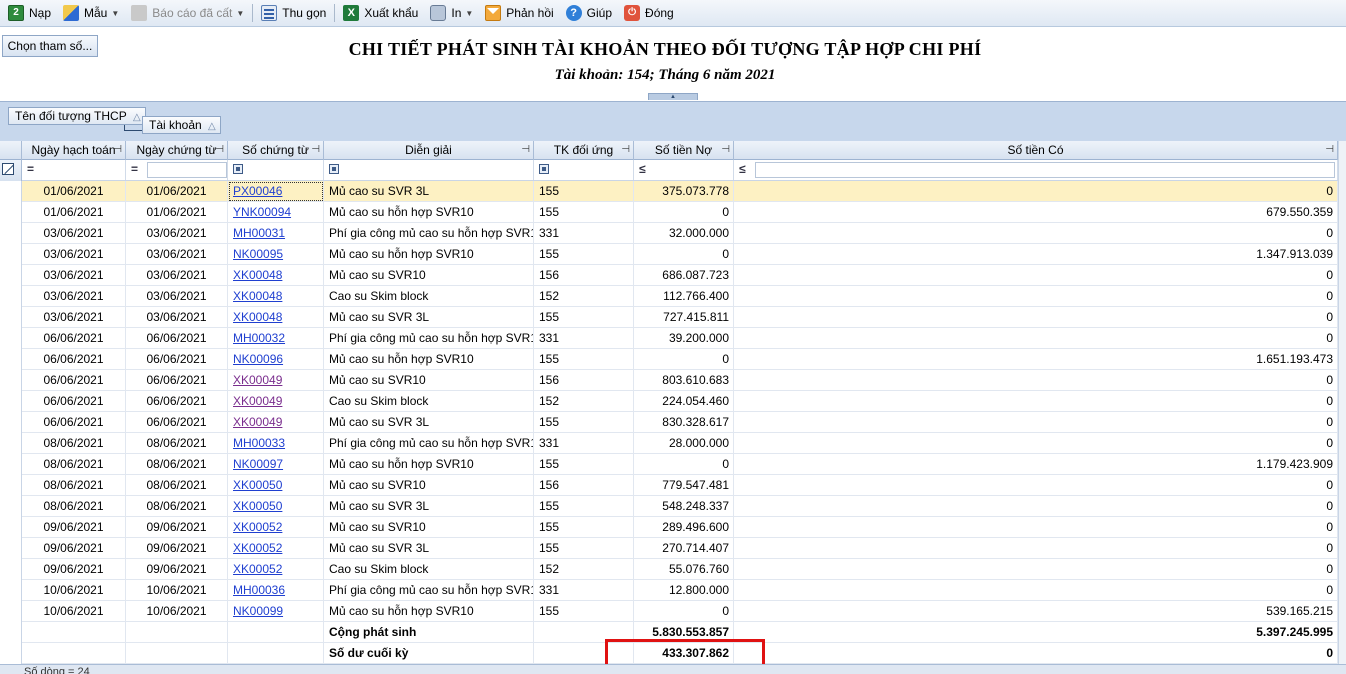 Image resolution: width=1346 pixels, height=674 pixels. What do you see at coordinates (1342, 407) in the screenshot?
I see `vertical-scrollbar` at bounding box center [1342, 407].